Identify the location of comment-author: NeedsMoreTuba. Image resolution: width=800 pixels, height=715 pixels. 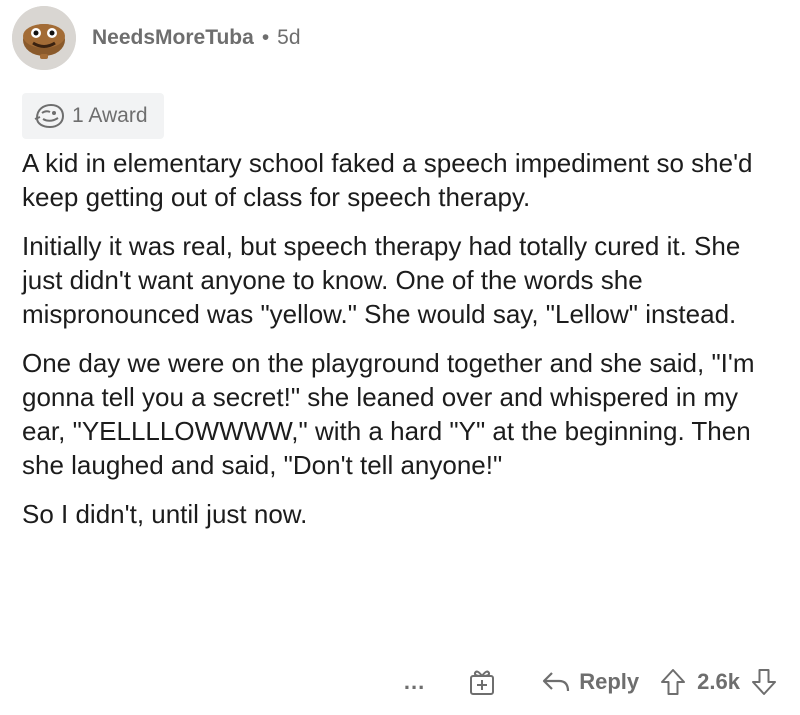
(173, 38).